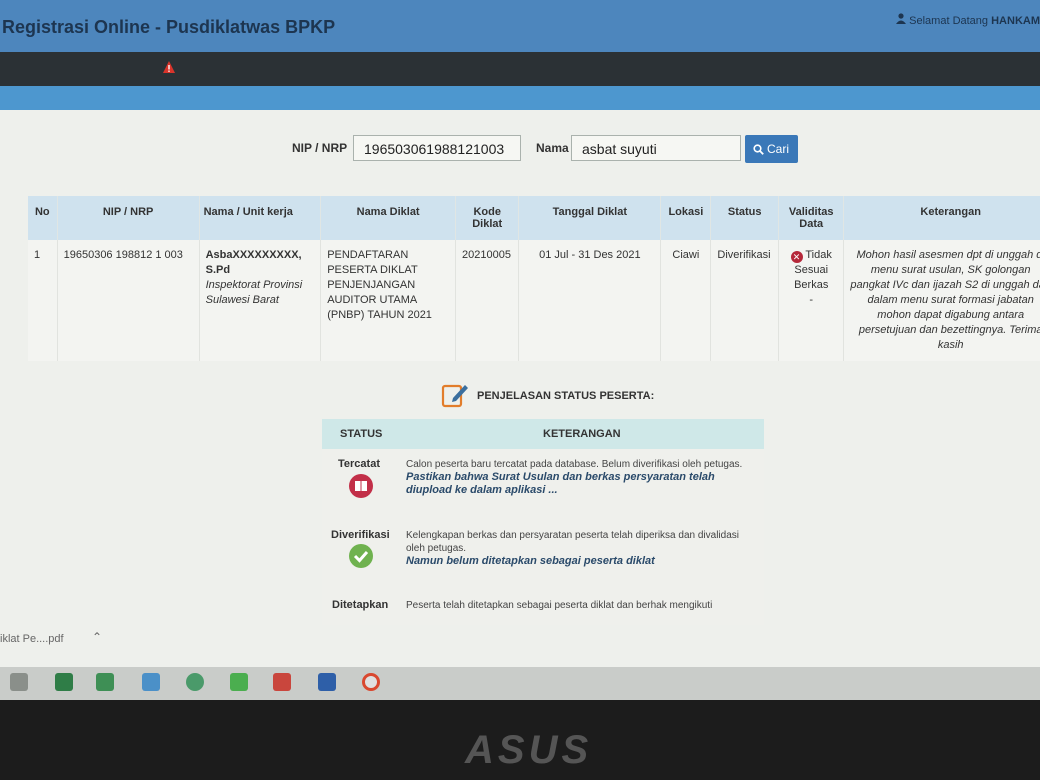 The image size is (1040, 780). Describe the element at coordinates (582, 434) in the screenshot. I see `legend-col-keterangan: KETERANGAN` at that location.